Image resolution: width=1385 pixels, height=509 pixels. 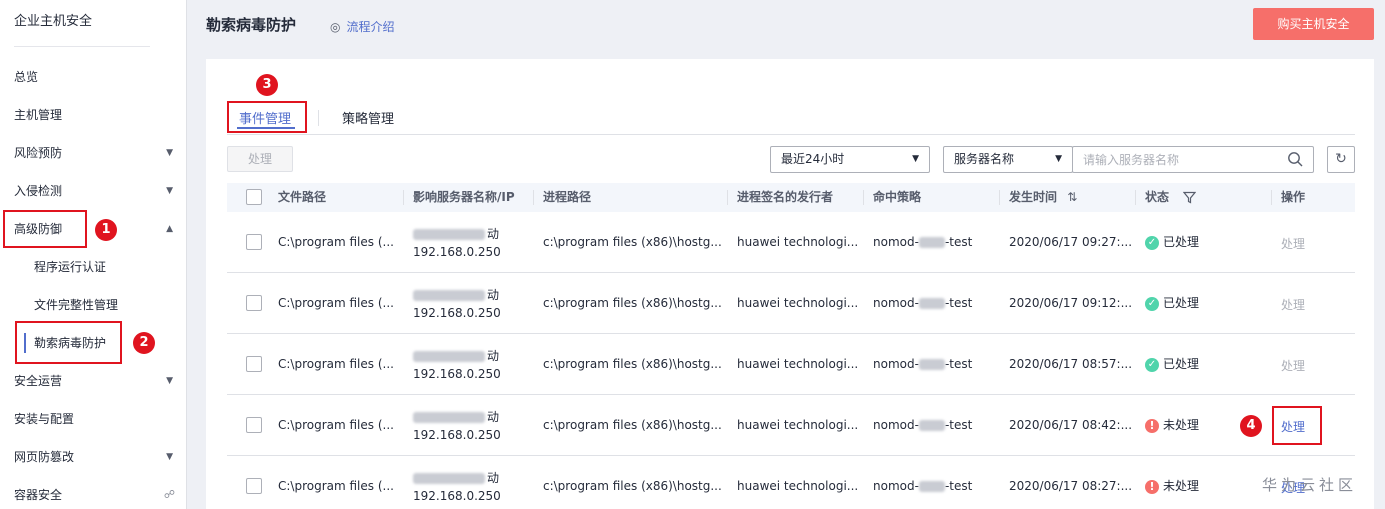 What do you see at coordinates (1313, 24) in the screenshot?
I see `buy-host-security-button: 购买主机安全` at bounding box center [1313, 24].